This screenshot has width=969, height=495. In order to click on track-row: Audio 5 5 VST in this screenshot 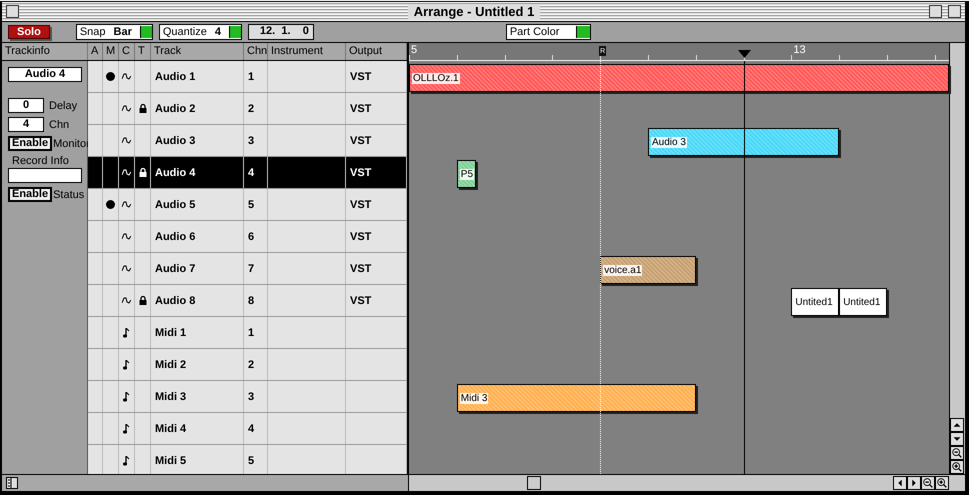, I will do `click(247, 205)`.